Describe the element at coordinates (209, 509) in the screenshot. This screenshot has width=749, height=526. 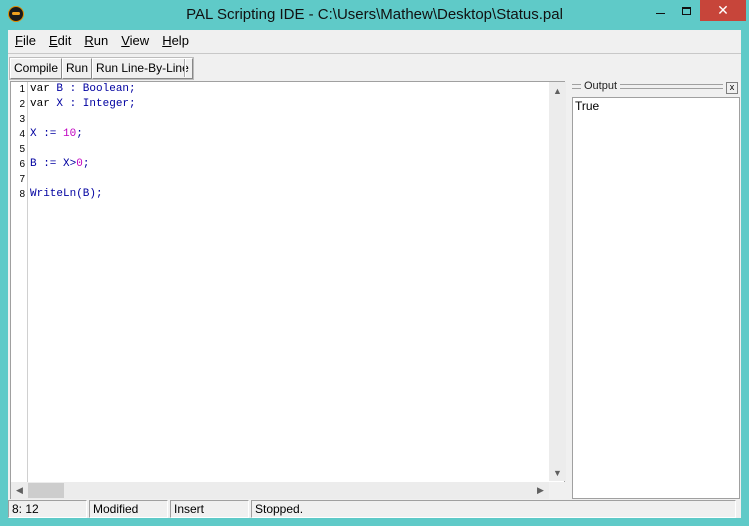
I see `status-edit-mode: Insert` at that location.